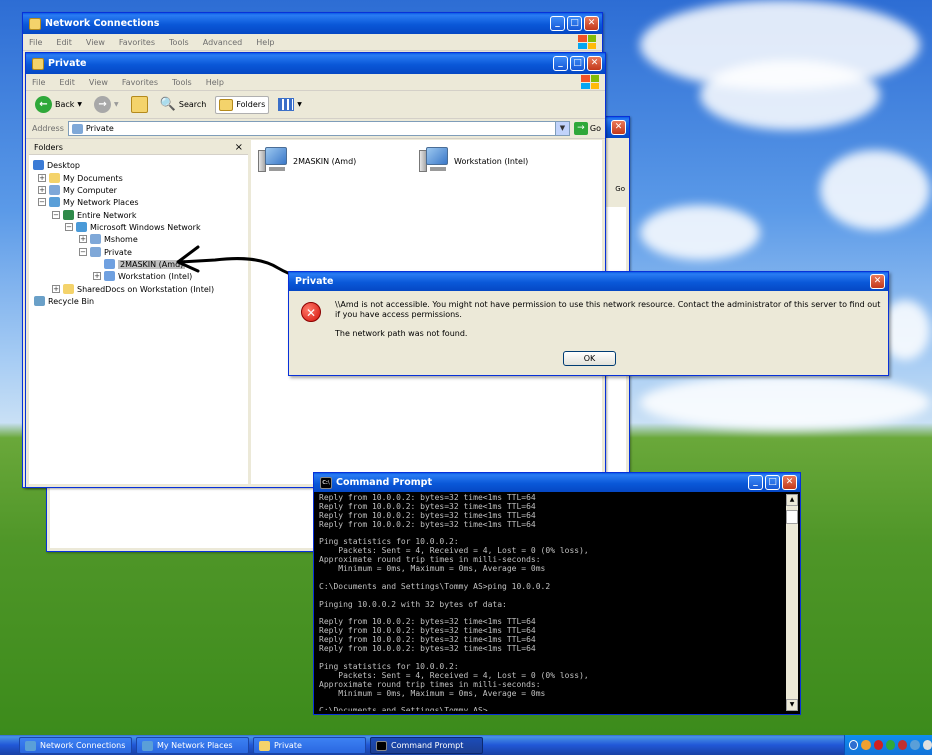  Describe the element at coordinates (915, 745) in the screenshot. I see `tray-monitor-icon` at that location.